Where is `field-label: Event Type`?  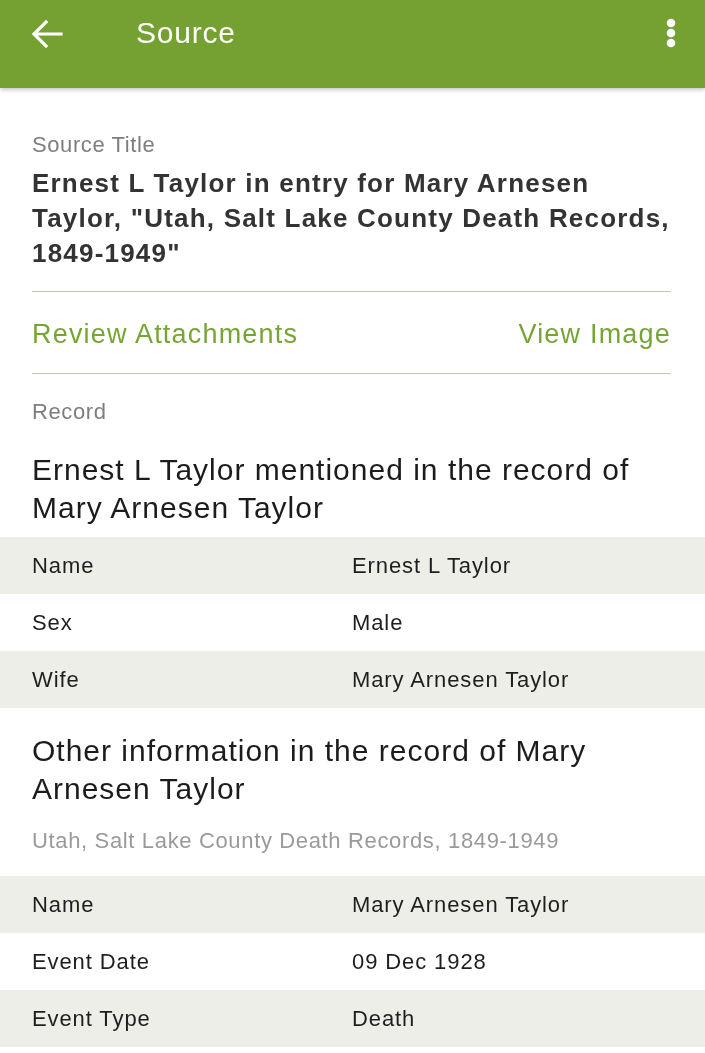 field-label: Event Type is located at coordinates (92, 1018).